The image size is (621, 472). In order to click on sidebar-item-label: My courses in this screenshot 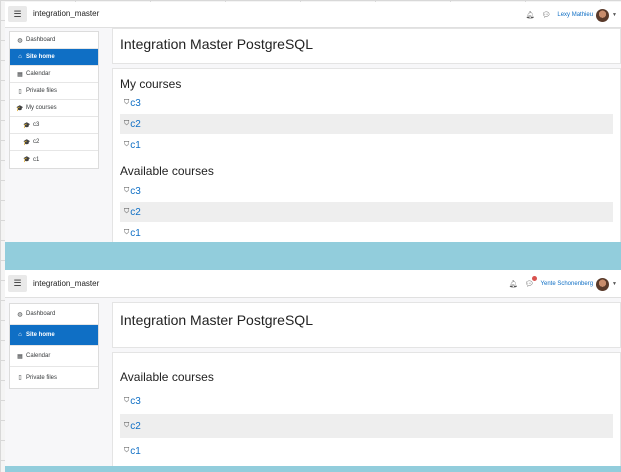, I will do `click(41, 108)`.